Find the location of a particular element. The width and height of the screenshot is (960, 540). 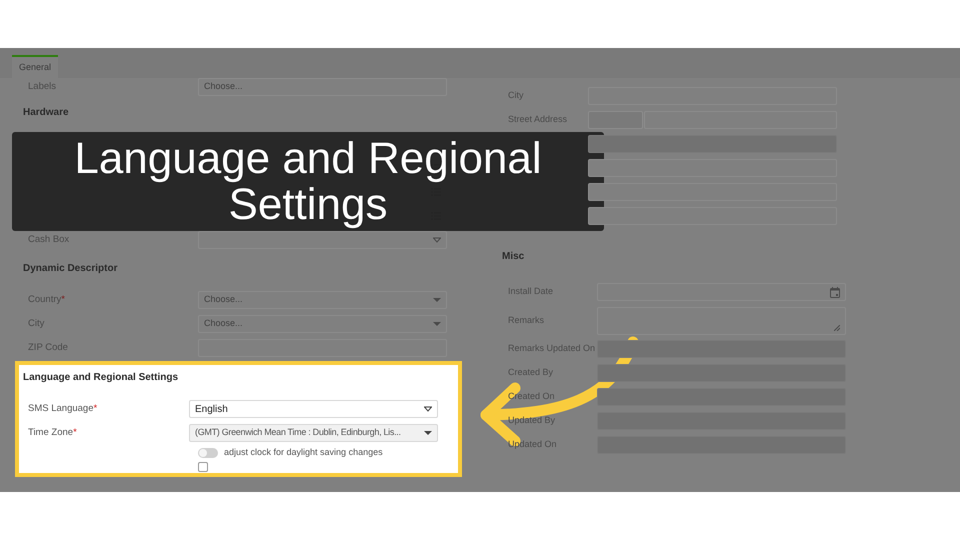

section-heading: Language and Regional Settings is located at coordinates (101, 377).